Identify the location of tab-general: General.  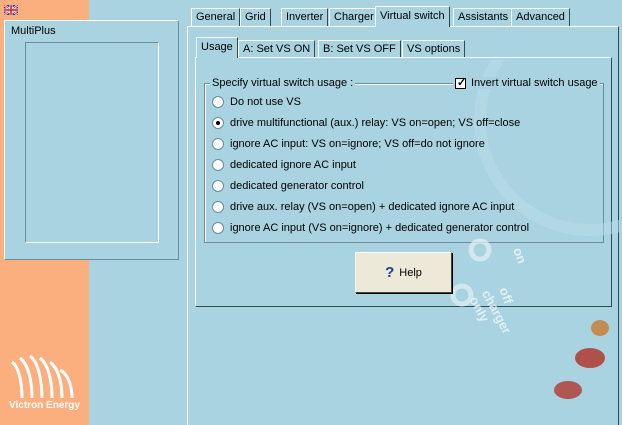
(216, 17).